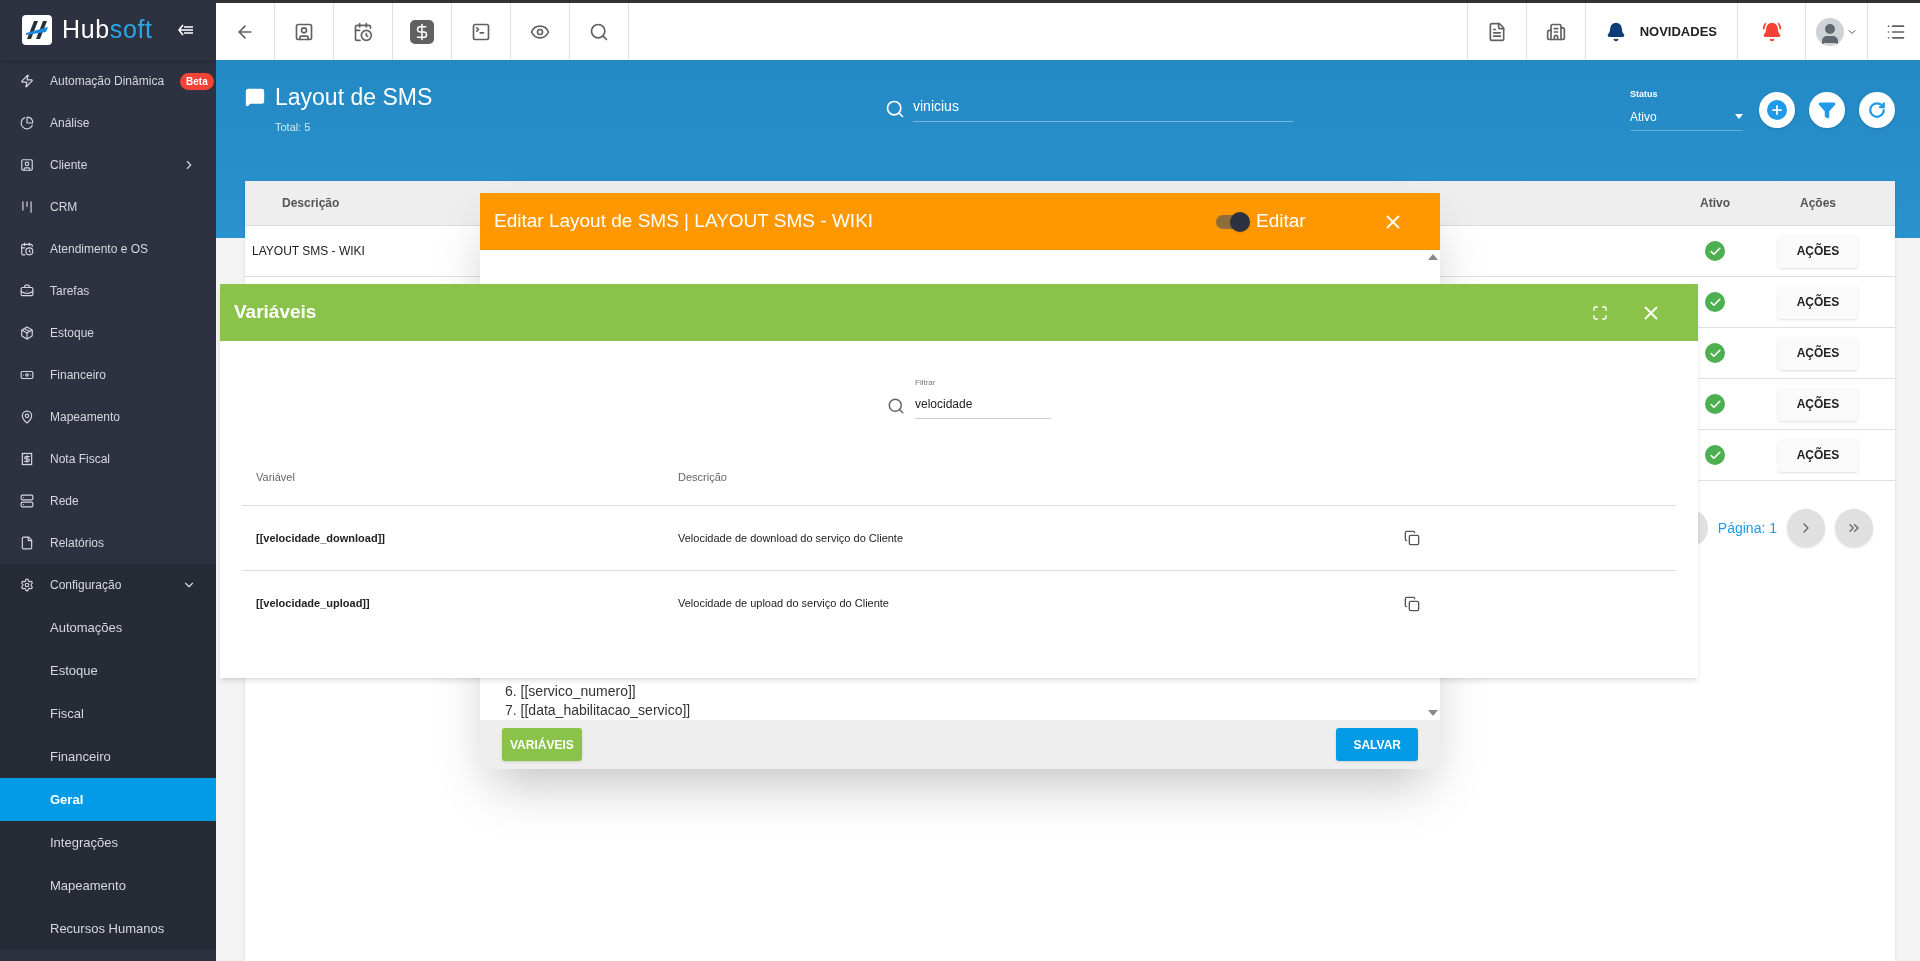  I want to click on variable-name: [[velocidade_download]], so click(320, 538).